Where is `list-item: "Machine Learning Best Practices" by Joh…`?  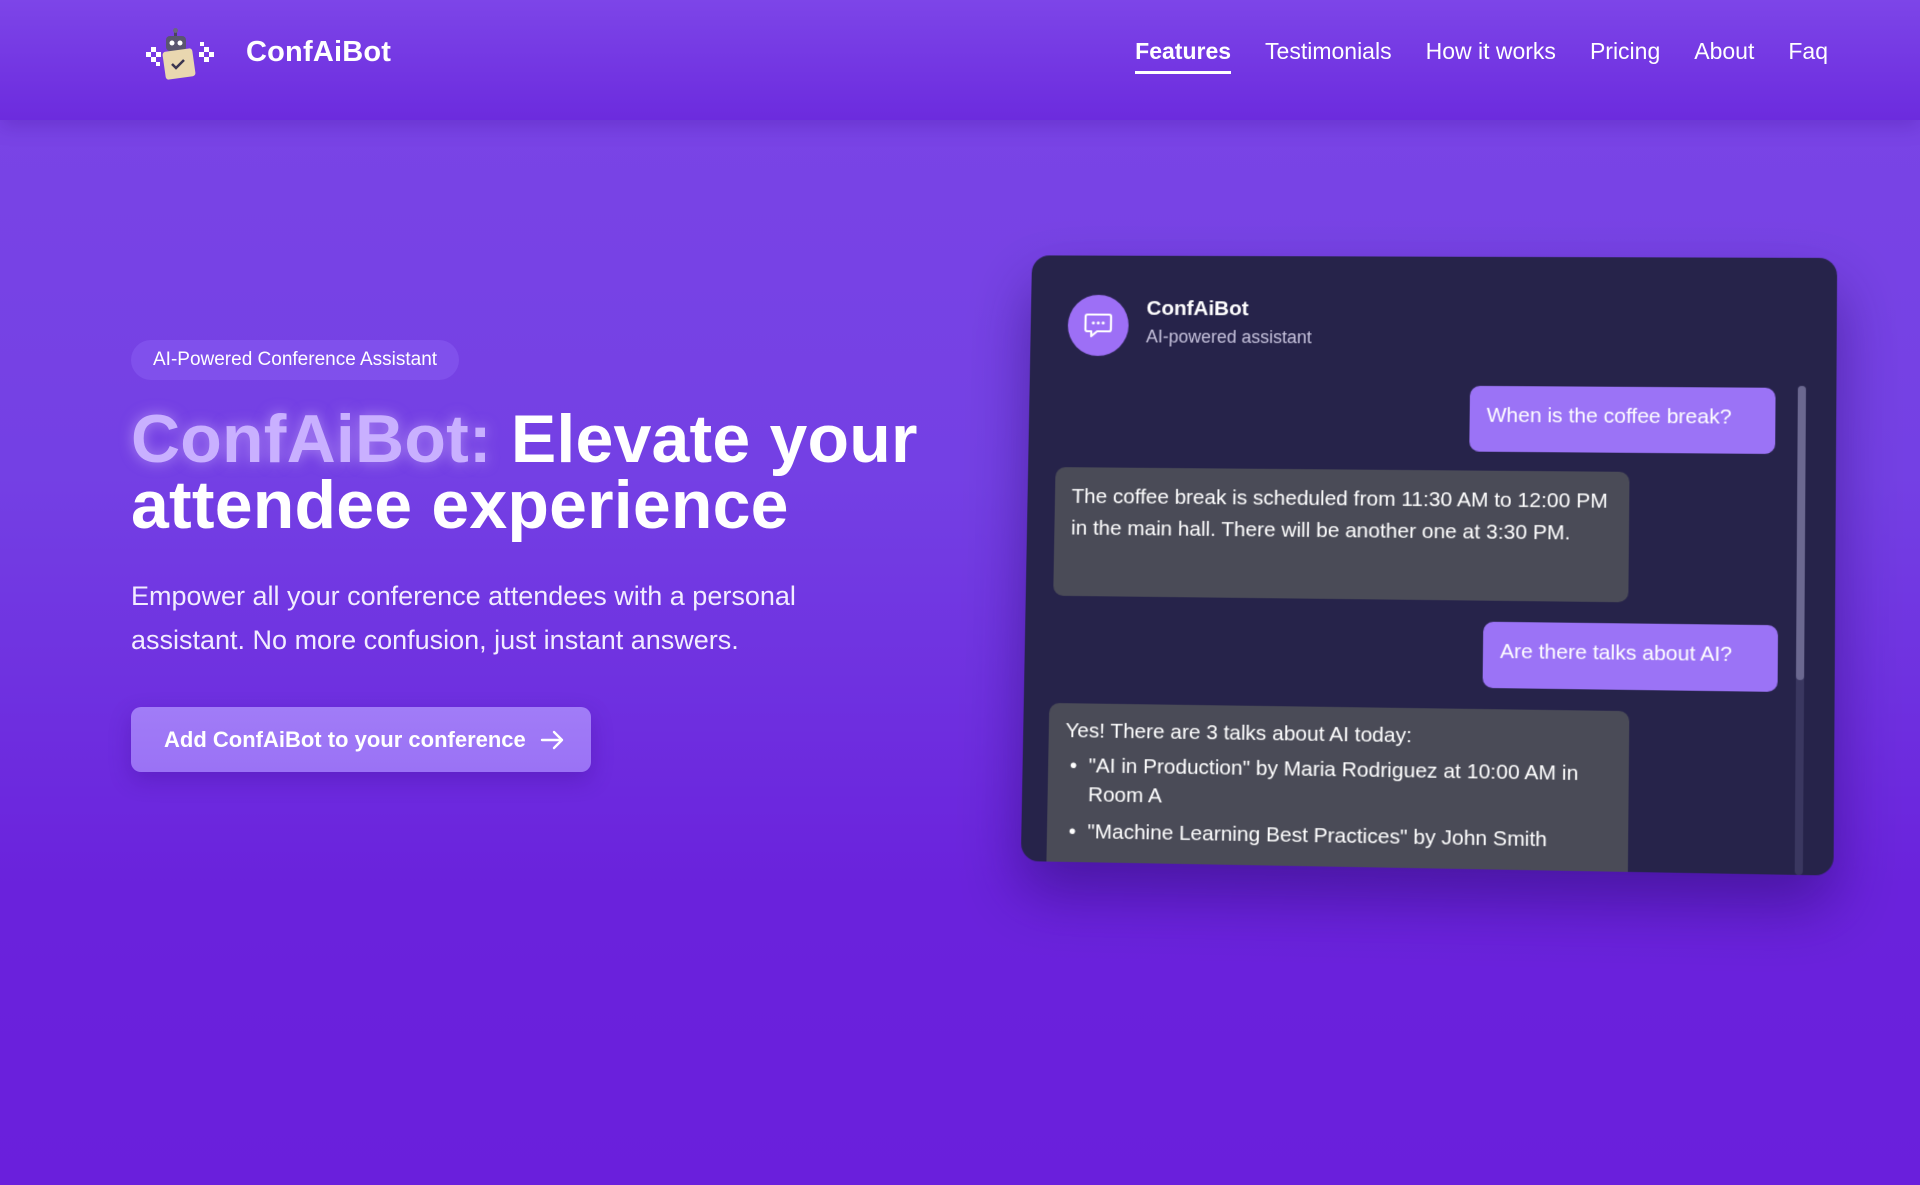
list-item: "Machine Learning Best Practices" by Joh… is located at coordinates (1337, 836).